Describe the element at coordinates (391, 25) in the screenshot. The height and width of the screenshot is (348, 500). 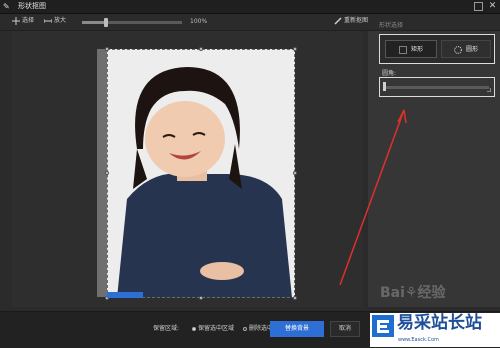
I see `panel-title: 形状选择` at that location.